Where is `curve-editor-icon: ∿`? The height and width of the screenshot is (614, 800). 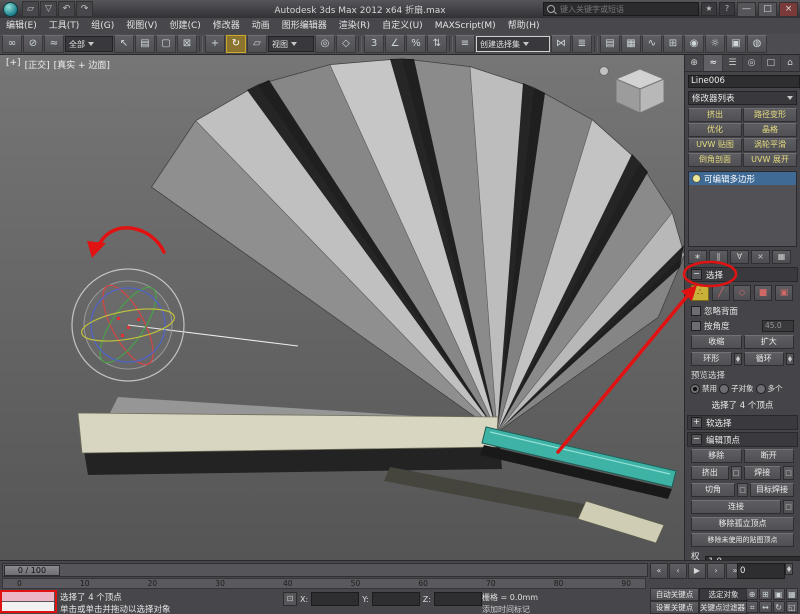
curve-editor-icon: ∿ is located at coordinates (652, 44).